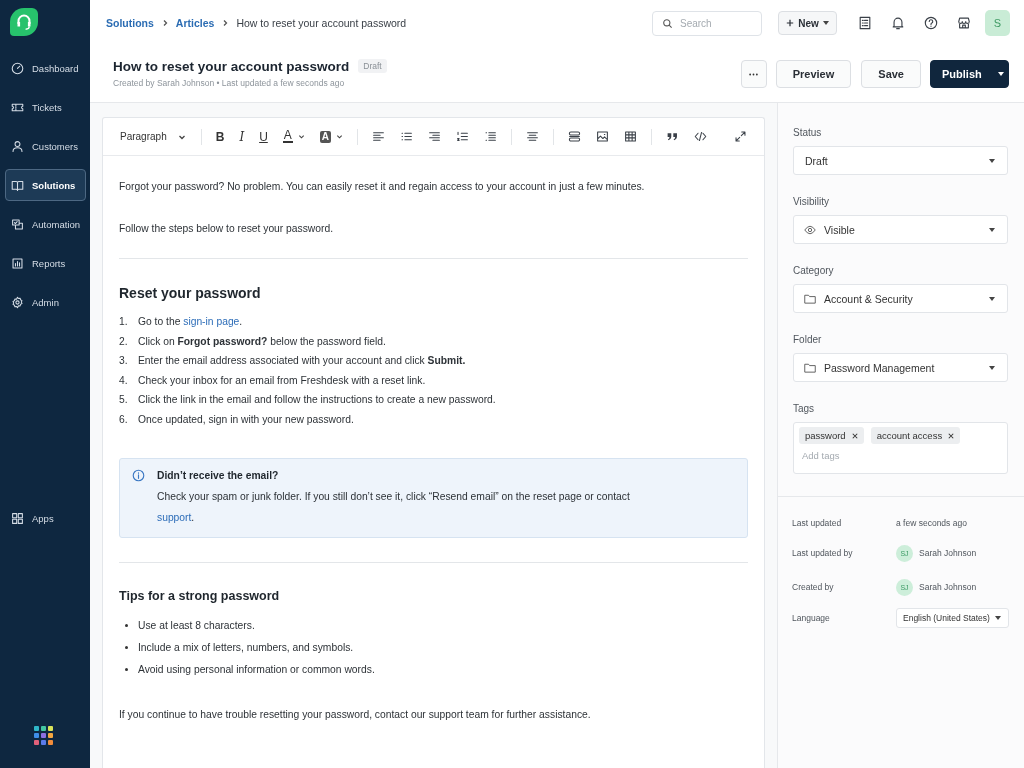  What do you see at coordinates (45, 263) in the screenshot?
I see `sidebar-item: Reports` at bounding box center [45, 263].